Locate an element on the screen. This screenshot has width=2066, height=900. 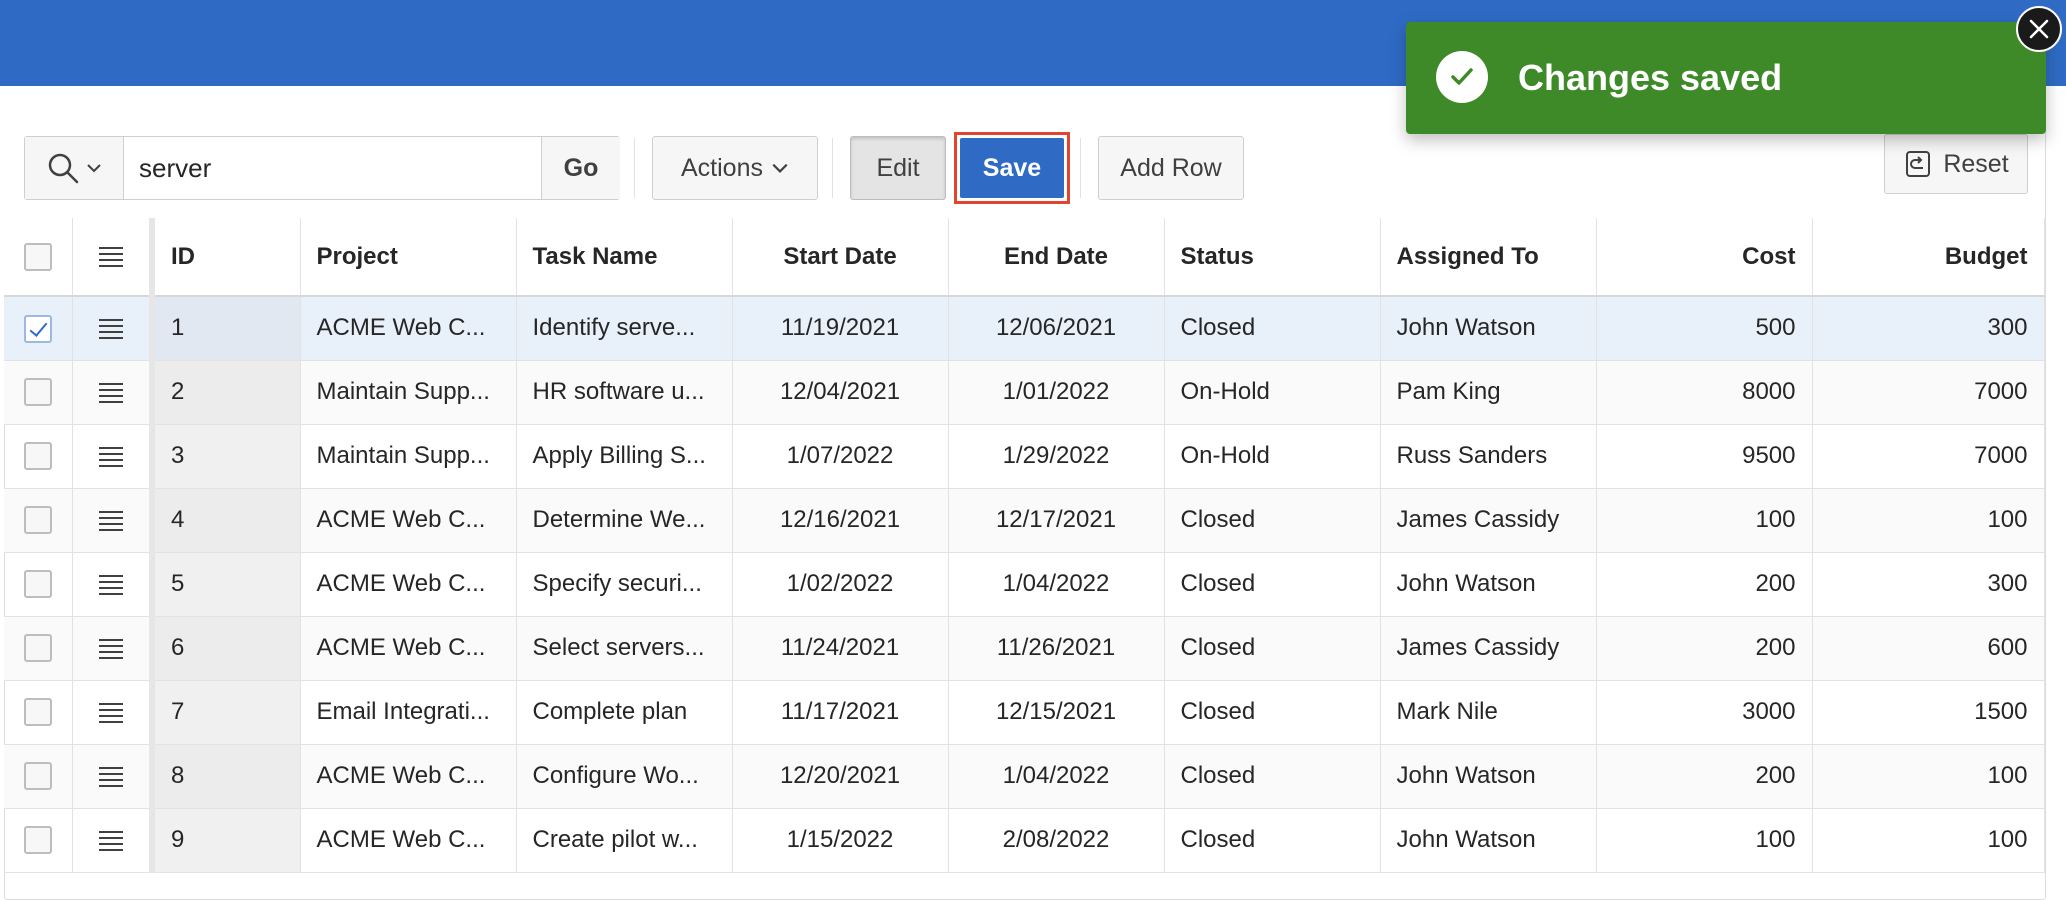
cell-end-date: 12/15/2021 is located at coordinates (1056, 712).